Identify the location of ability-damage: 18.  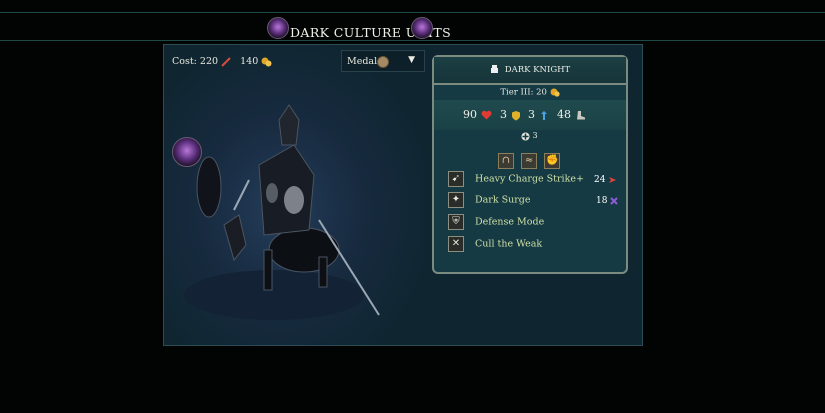
(607, 201).